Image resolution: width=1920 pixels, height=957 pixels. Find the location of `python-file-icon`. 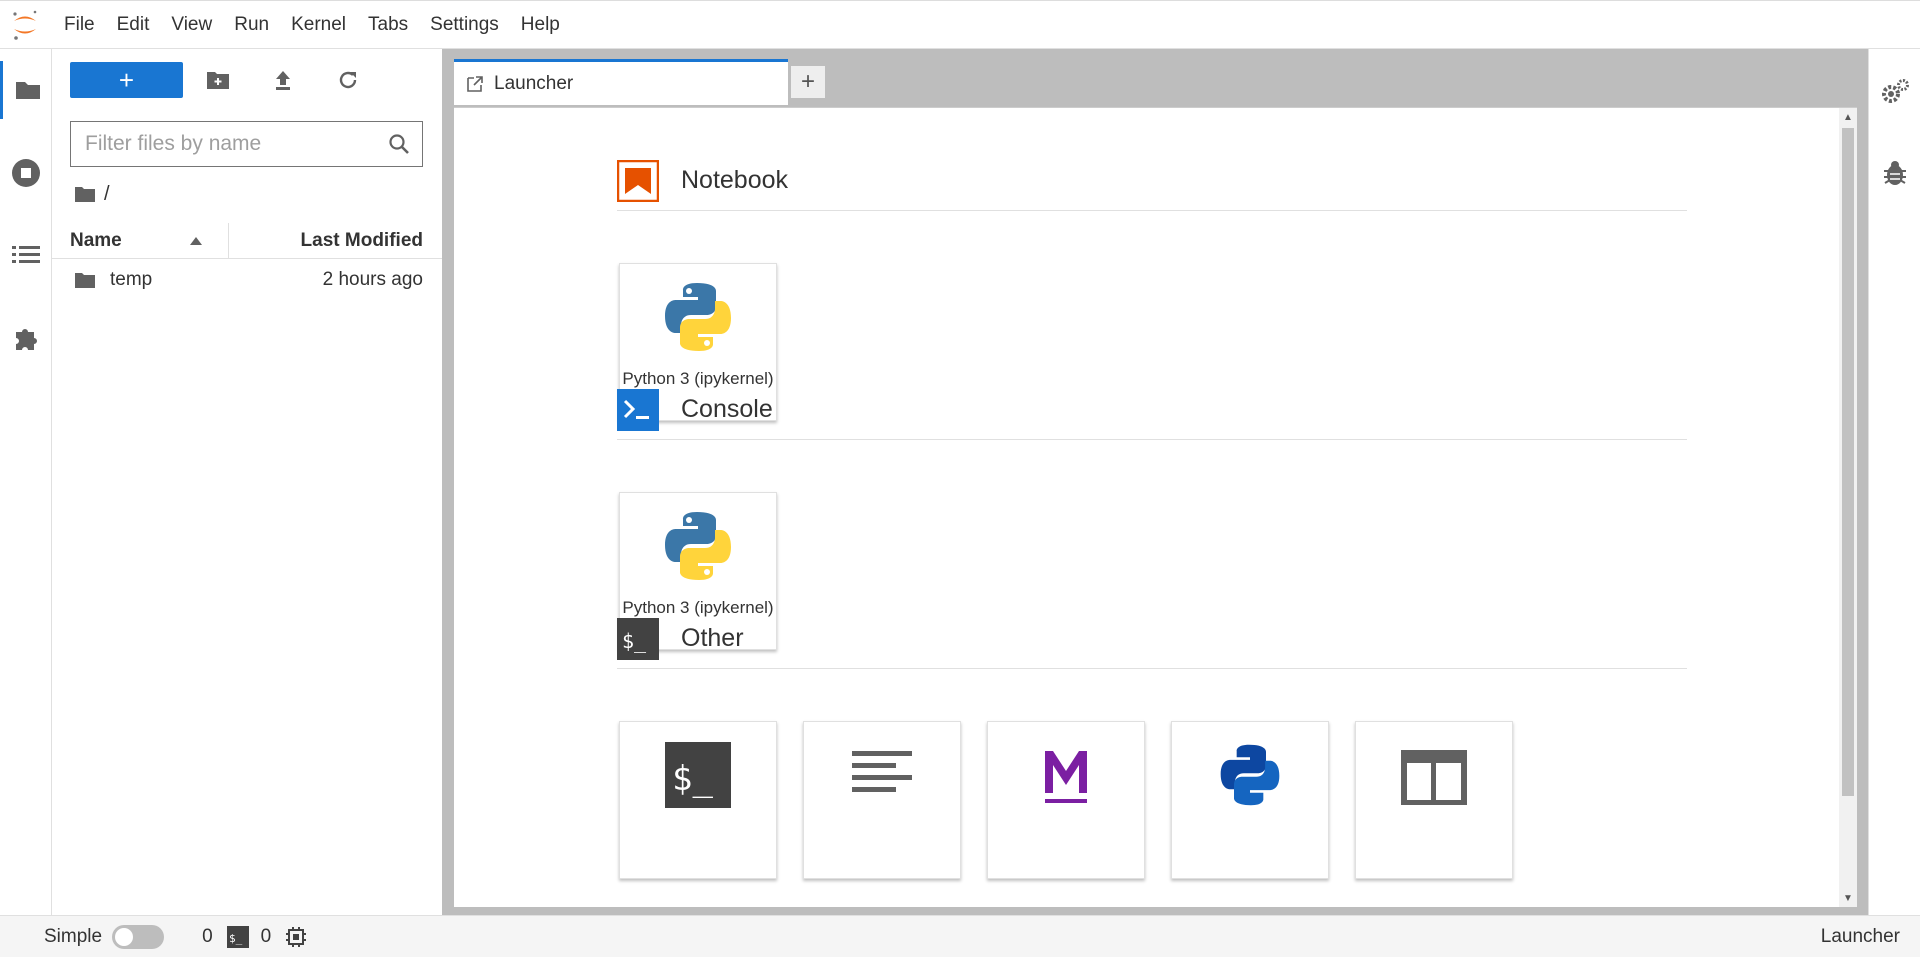

python-file-icon is located at coordinates (1250, 775).